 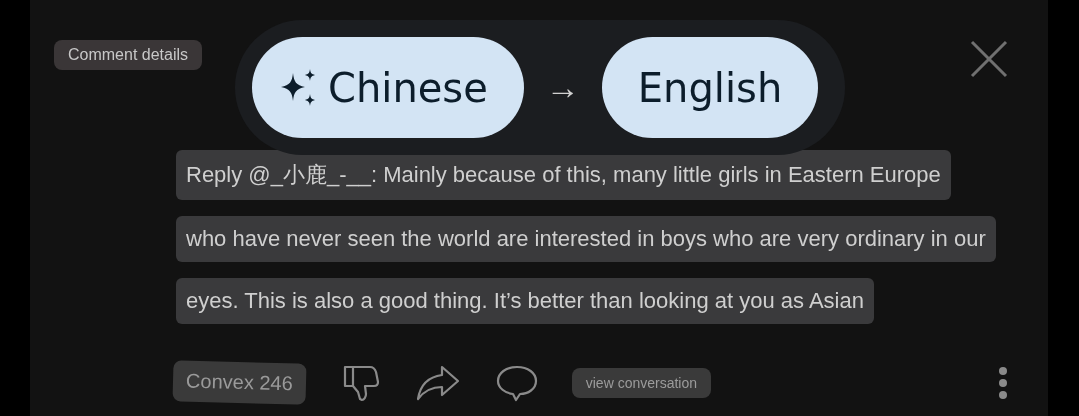 What do you see at coordinates (1003, 382) in the screenshot?
I see `more-options-icon` at bounding box center [1003, 382].